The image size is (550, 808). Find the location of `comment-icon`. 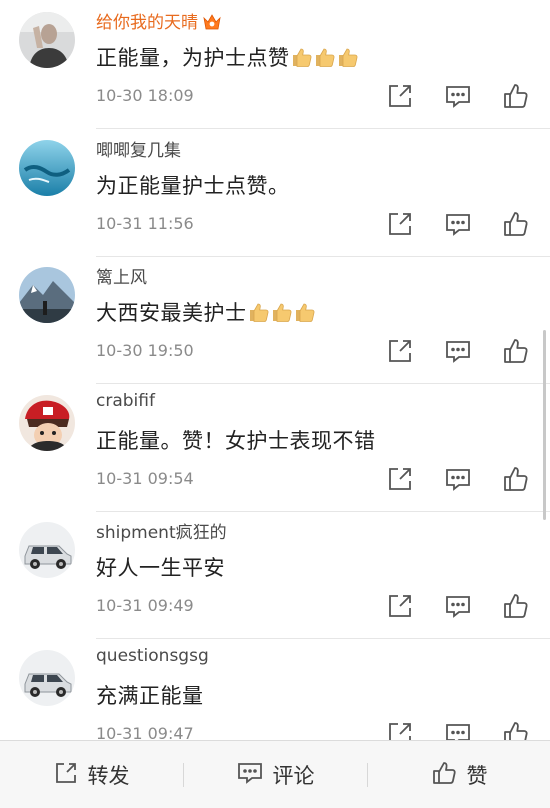

comment-icon is located at coordinates (250, 775).